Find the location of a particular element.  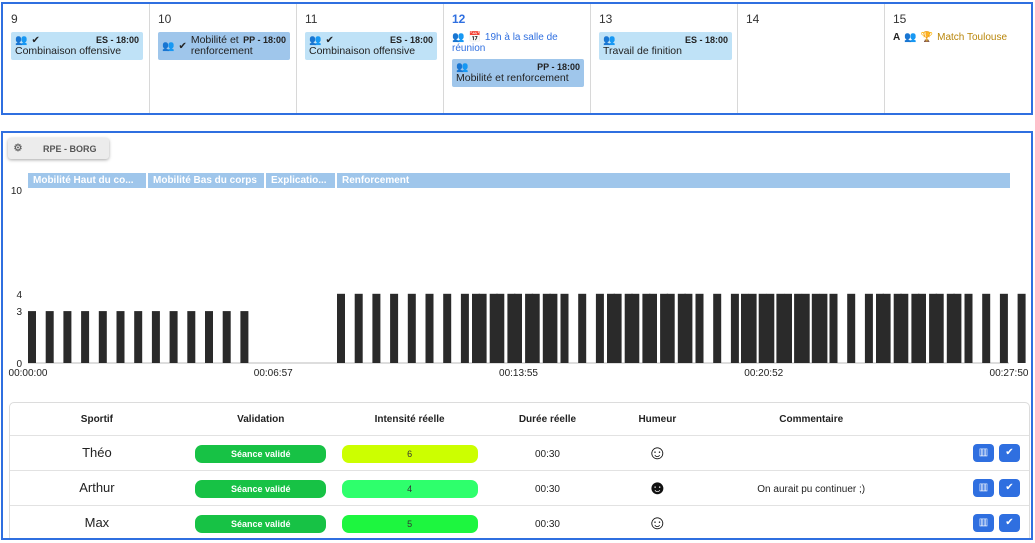

calendar-day: 14 is located at coordinates (811, 58).